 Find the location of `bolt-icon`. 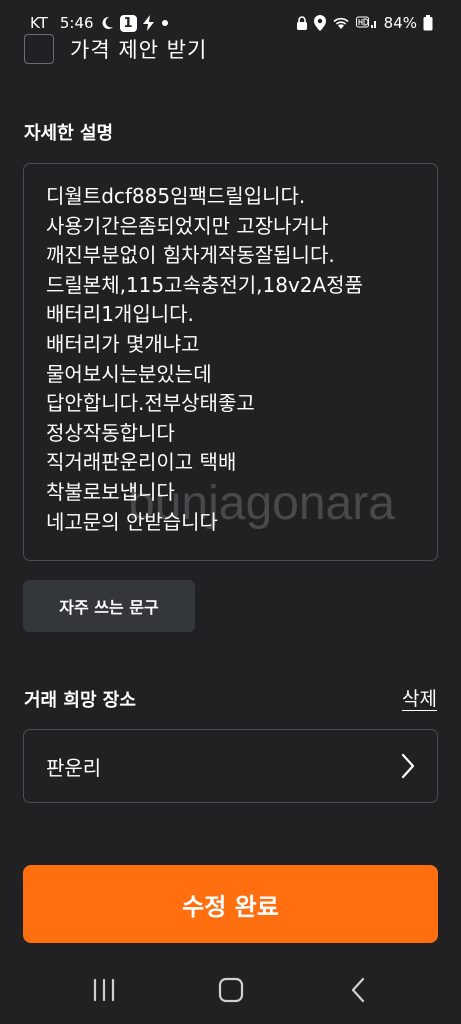

bolt-icon is located at coordinates (148, 23).